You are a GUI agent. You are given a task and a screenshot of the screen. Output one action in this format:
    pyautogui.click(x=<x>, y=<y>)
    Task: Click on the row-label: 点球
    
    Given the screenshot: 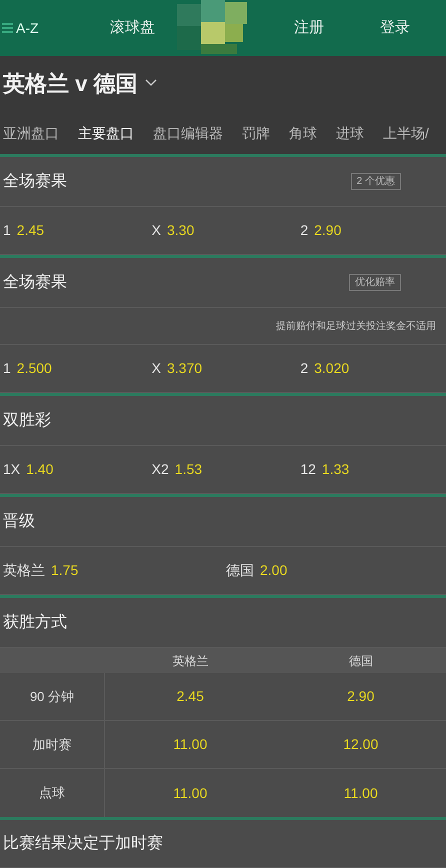 What is the action you would take?
    pyautogui.click(x=52, y=793)
    